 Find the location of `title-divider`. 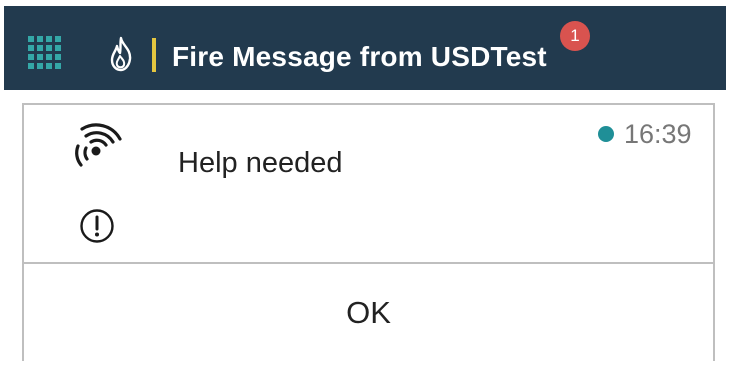

title-divider is located at coordinates (154, 55).